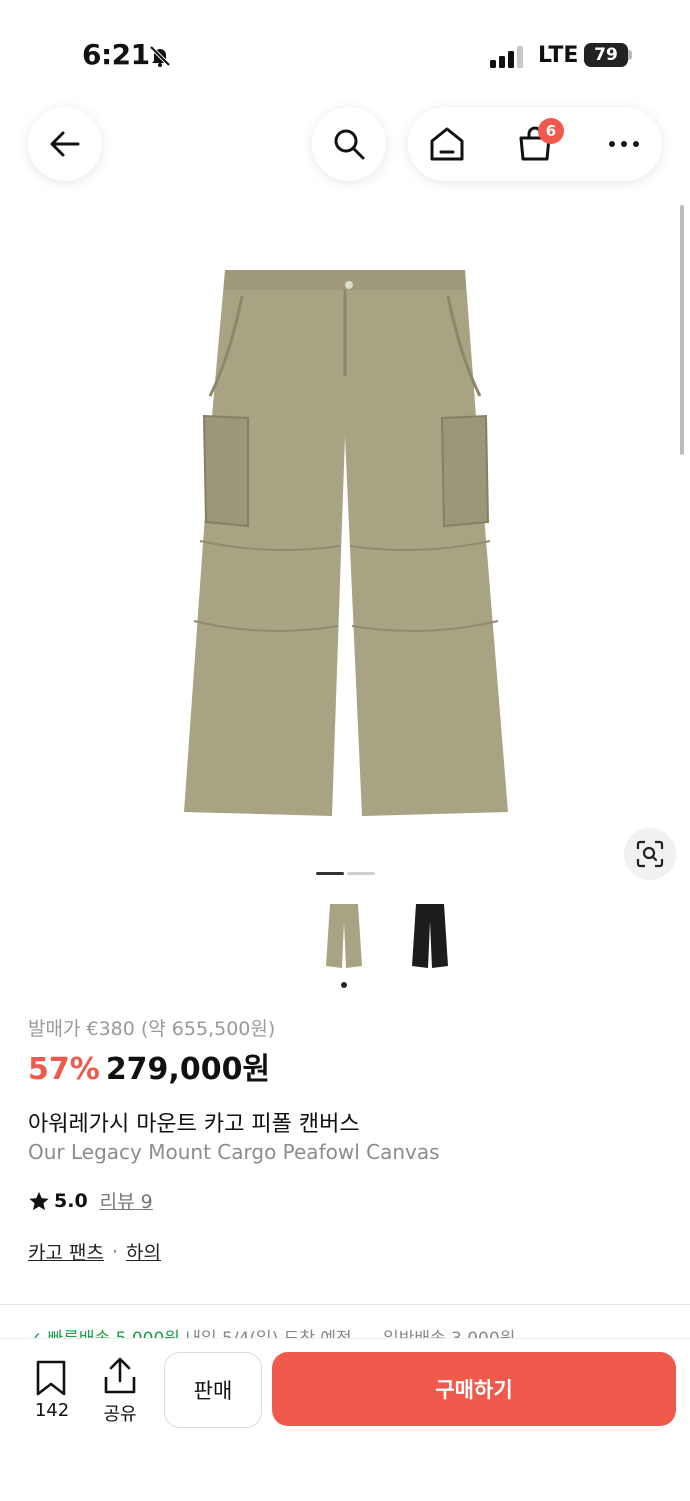 The height and width of the screenshot is (1501, 690). Describe the element at coordinates (160, 56) in the screenshot. I see `bell-off-icon` at that location.